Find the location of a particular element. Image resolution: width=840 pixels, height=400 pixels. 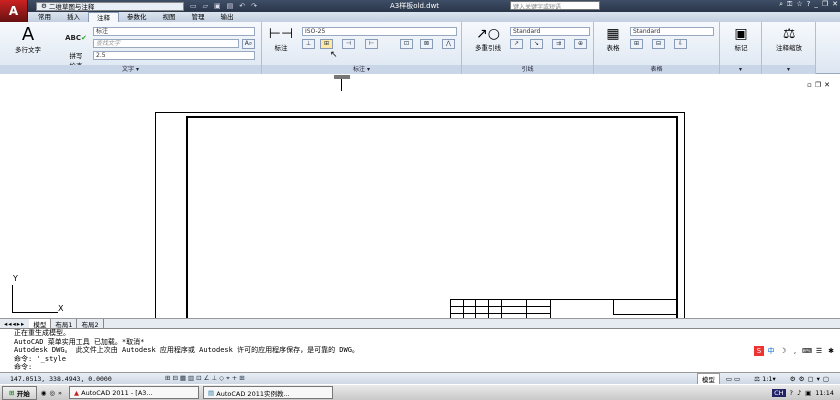

tables-panel-label: 表格 is located at coordinates (656, 69).